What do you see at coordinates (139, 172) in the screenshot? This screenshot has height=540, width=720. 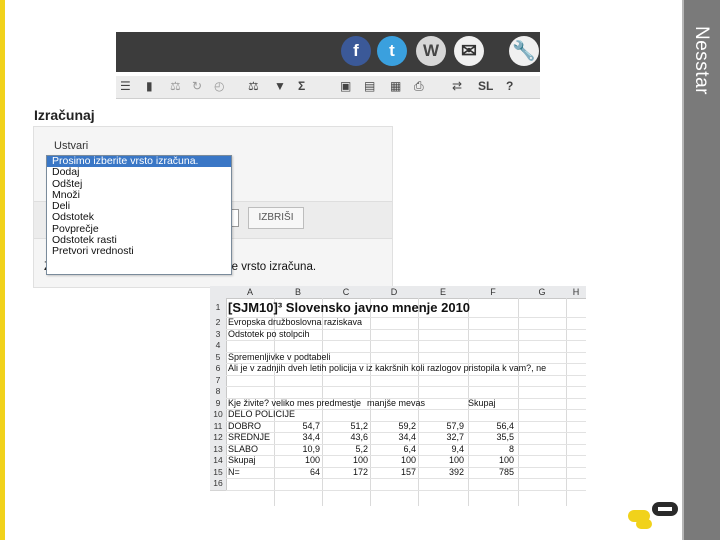 I see `dropdown-option: Dodaj` at bounding box center [139, 172].